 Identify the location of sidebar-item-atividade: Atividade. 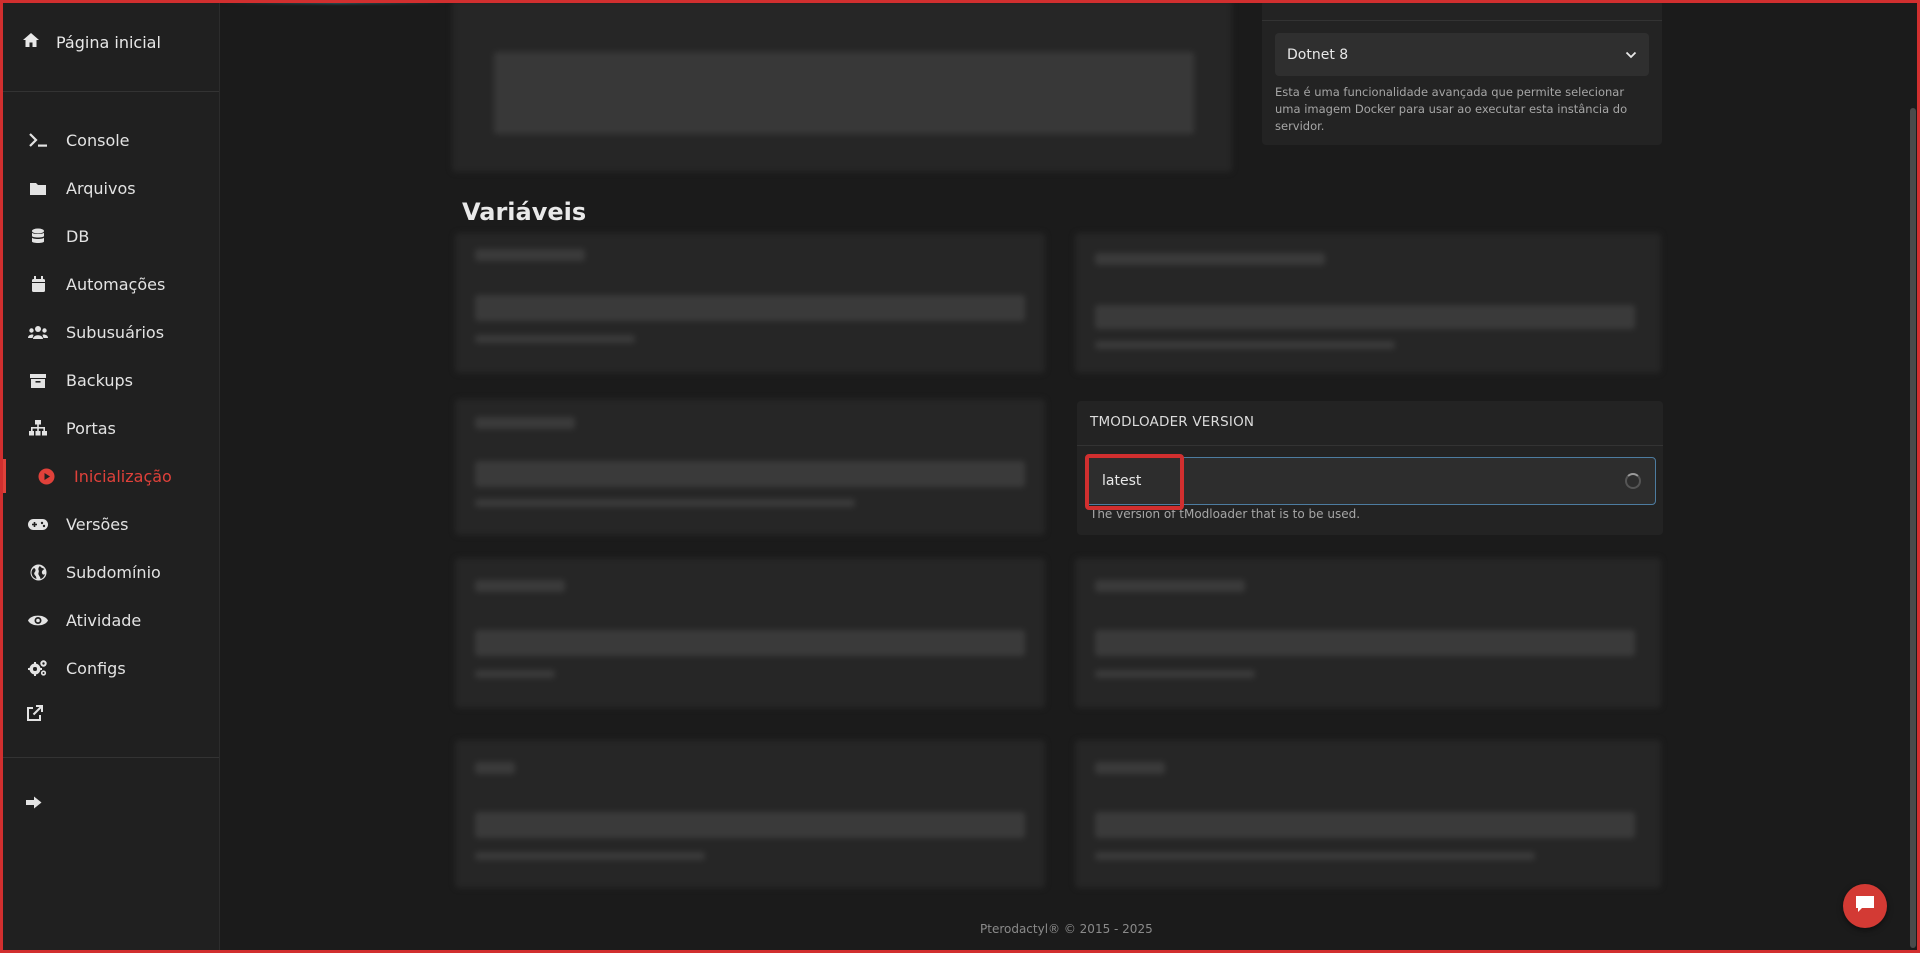
(111, 620).